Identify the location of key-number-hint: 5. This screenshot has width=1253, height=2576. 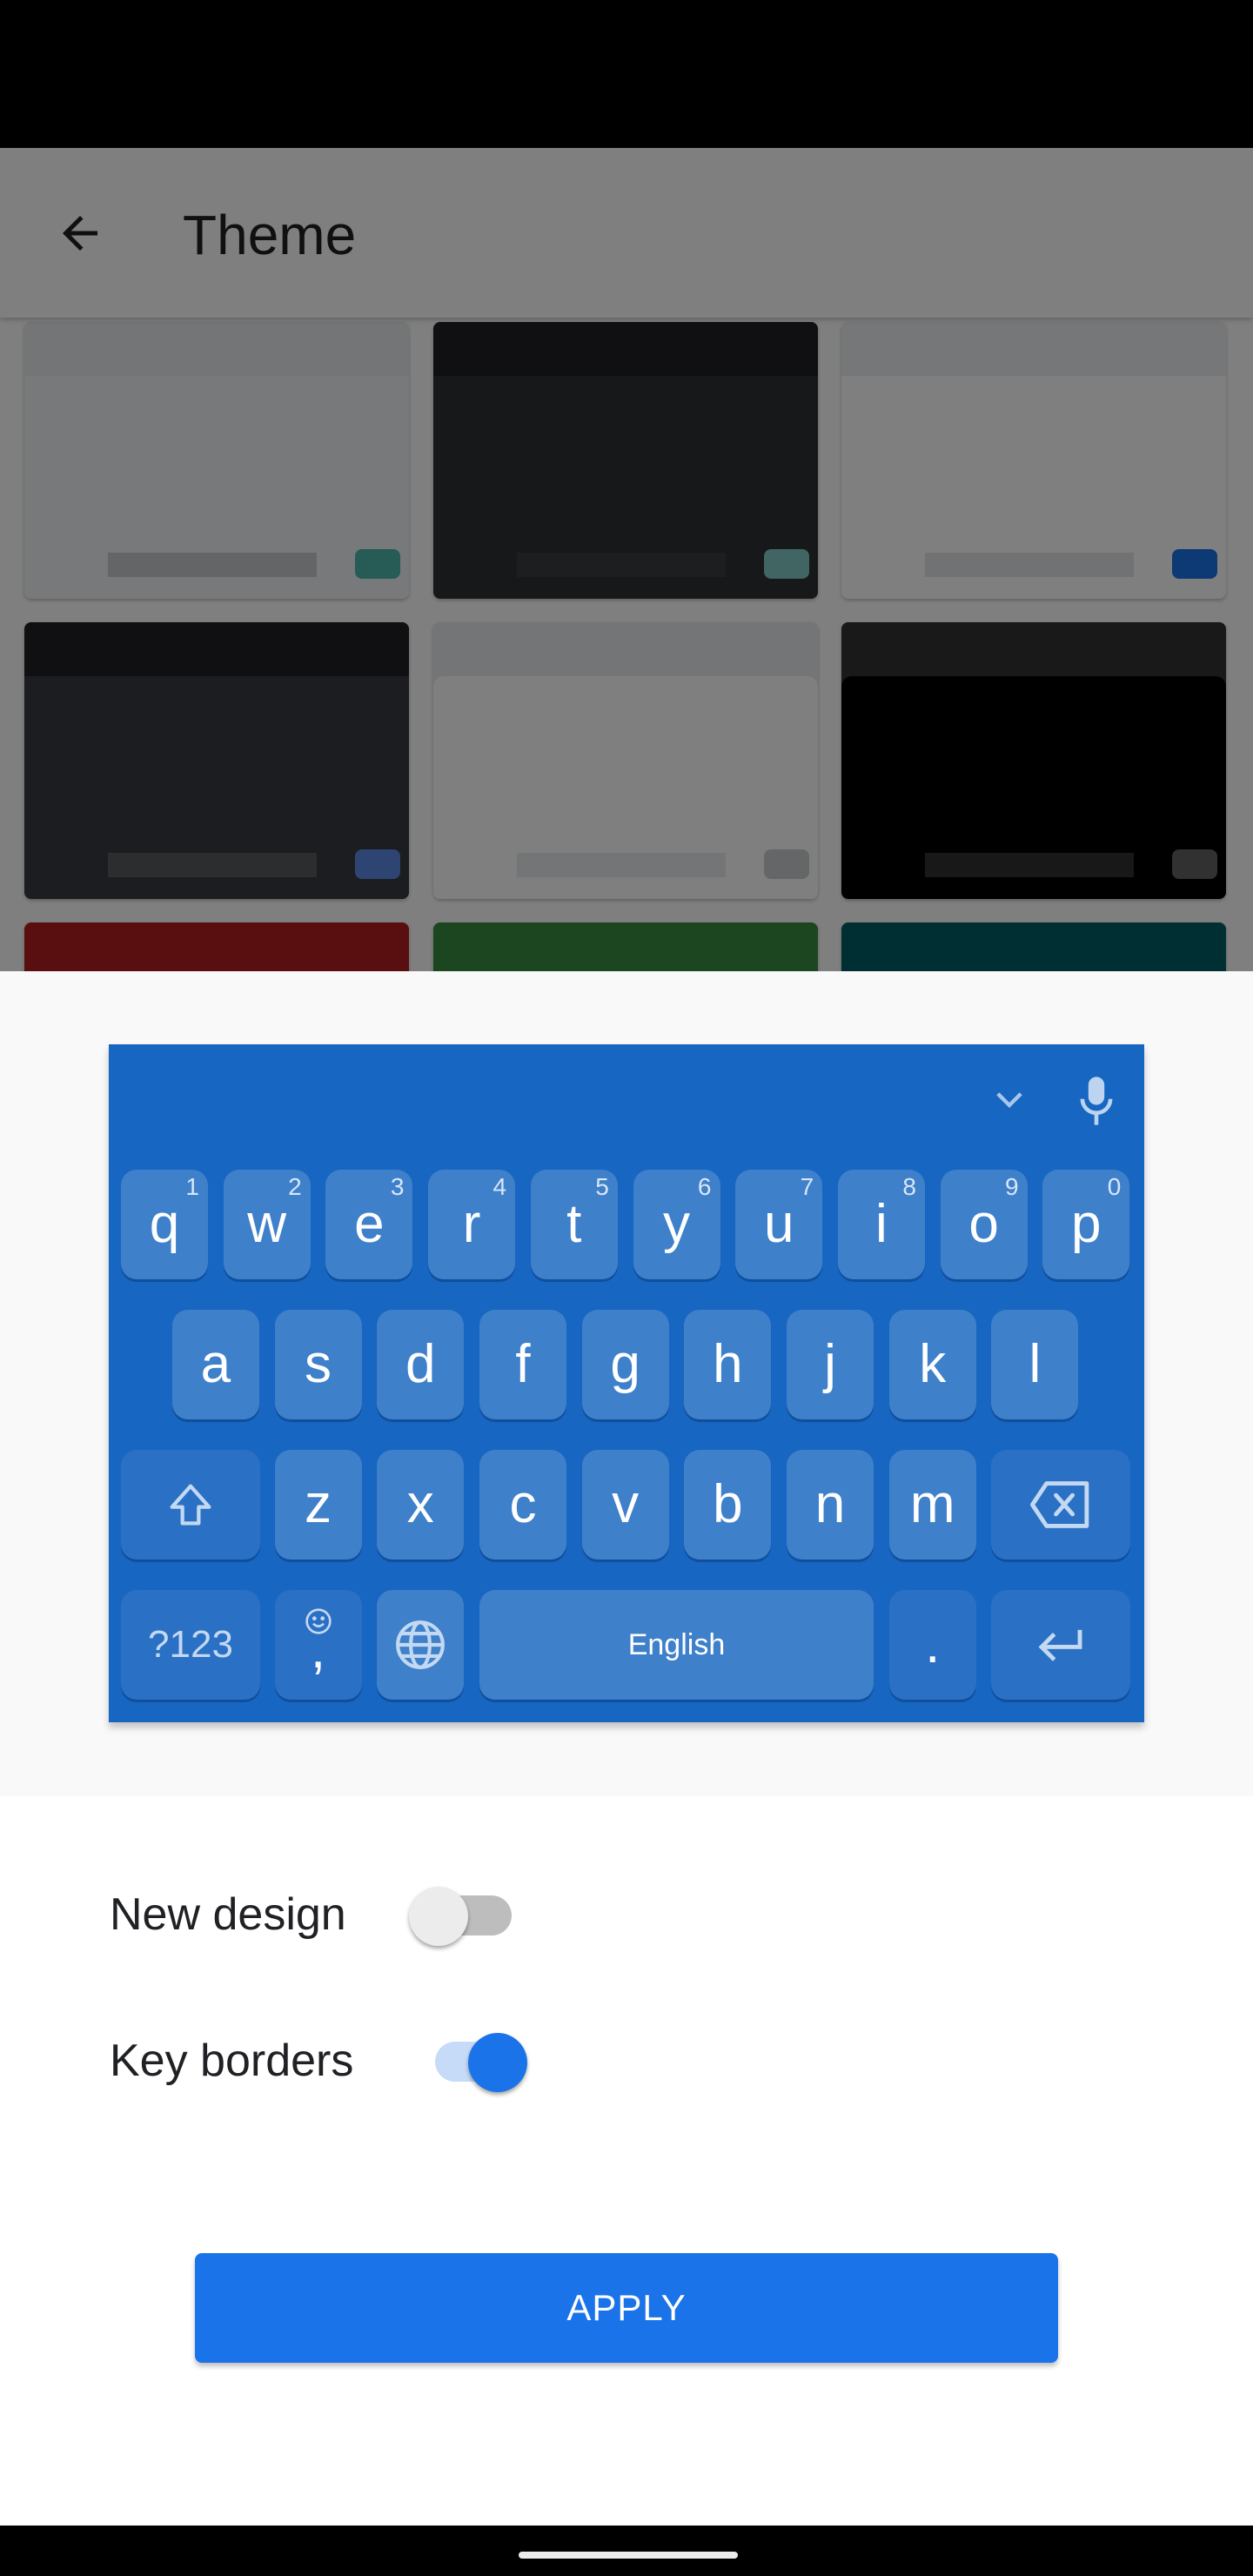
(602, 1187).